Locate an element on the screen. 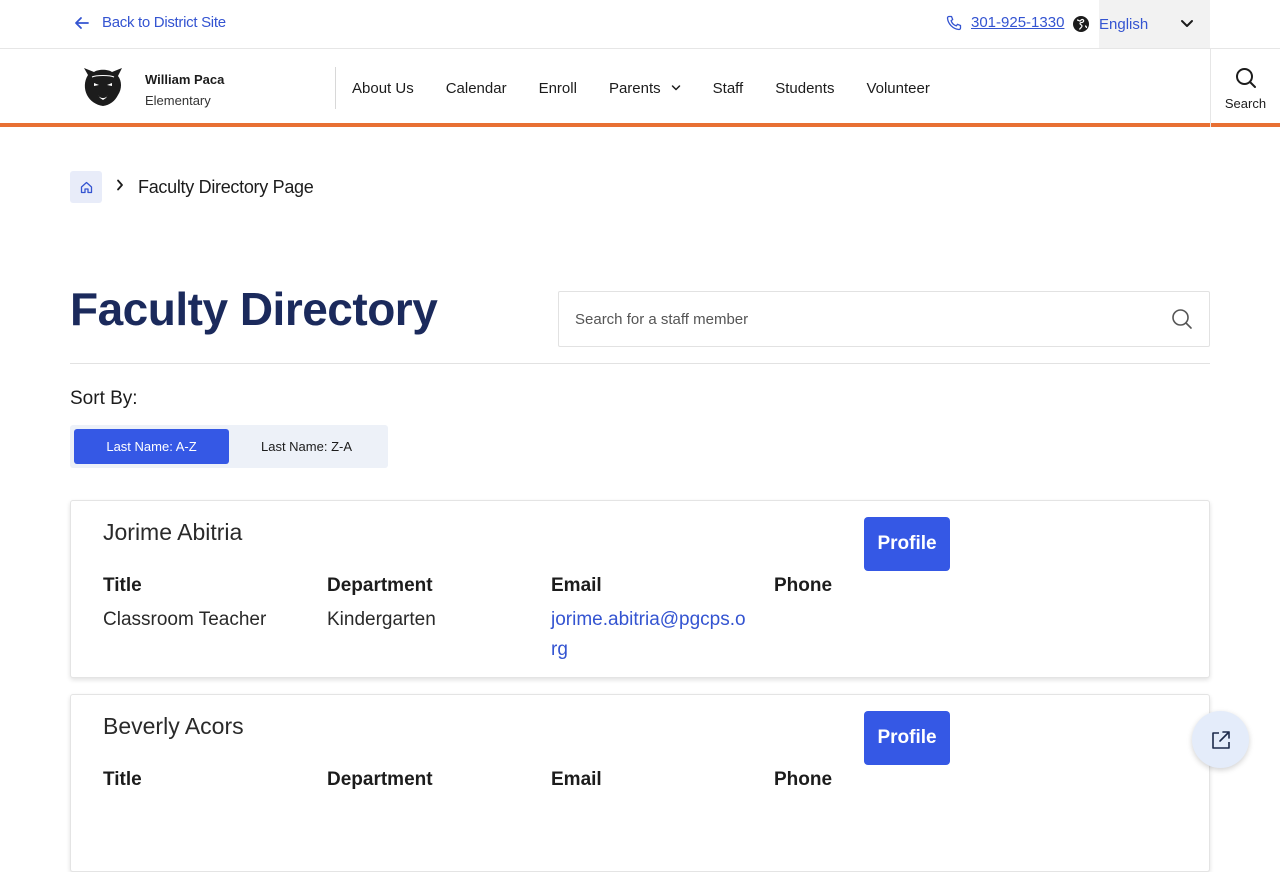  nav-item-calendar: Calendar is located at coordinates (476, 88).